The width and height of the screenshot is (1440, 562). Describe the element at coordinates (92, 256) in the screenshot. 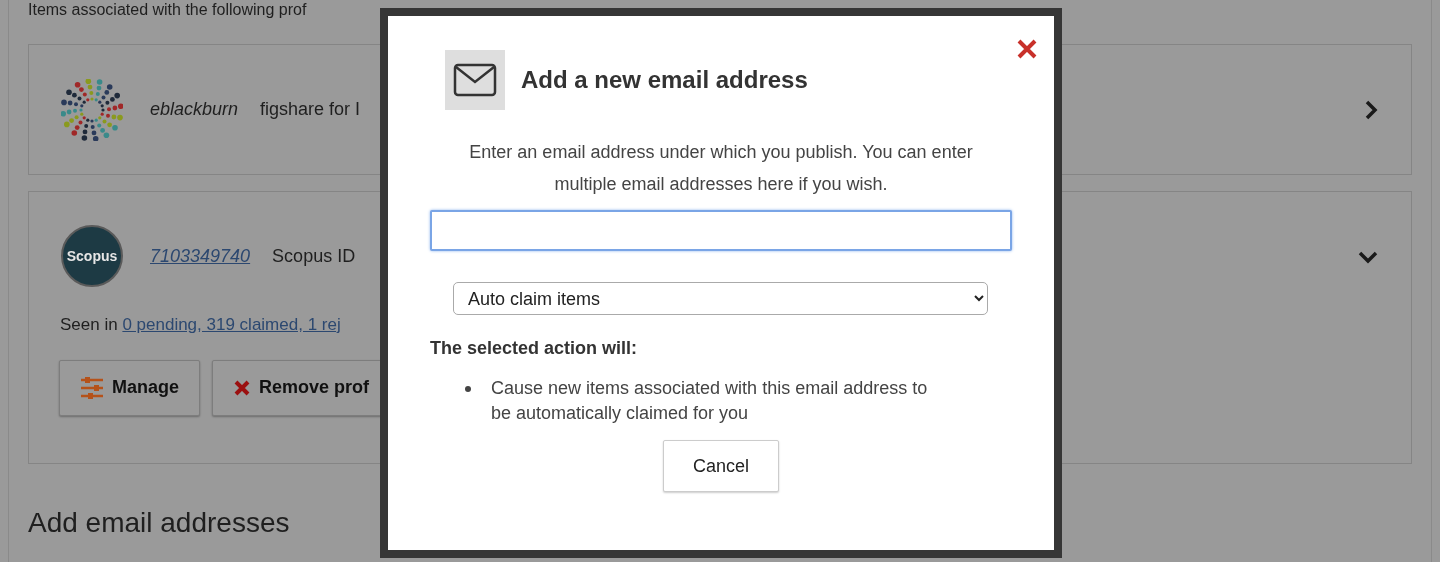

I see `source-logo: Scopus` at that location.